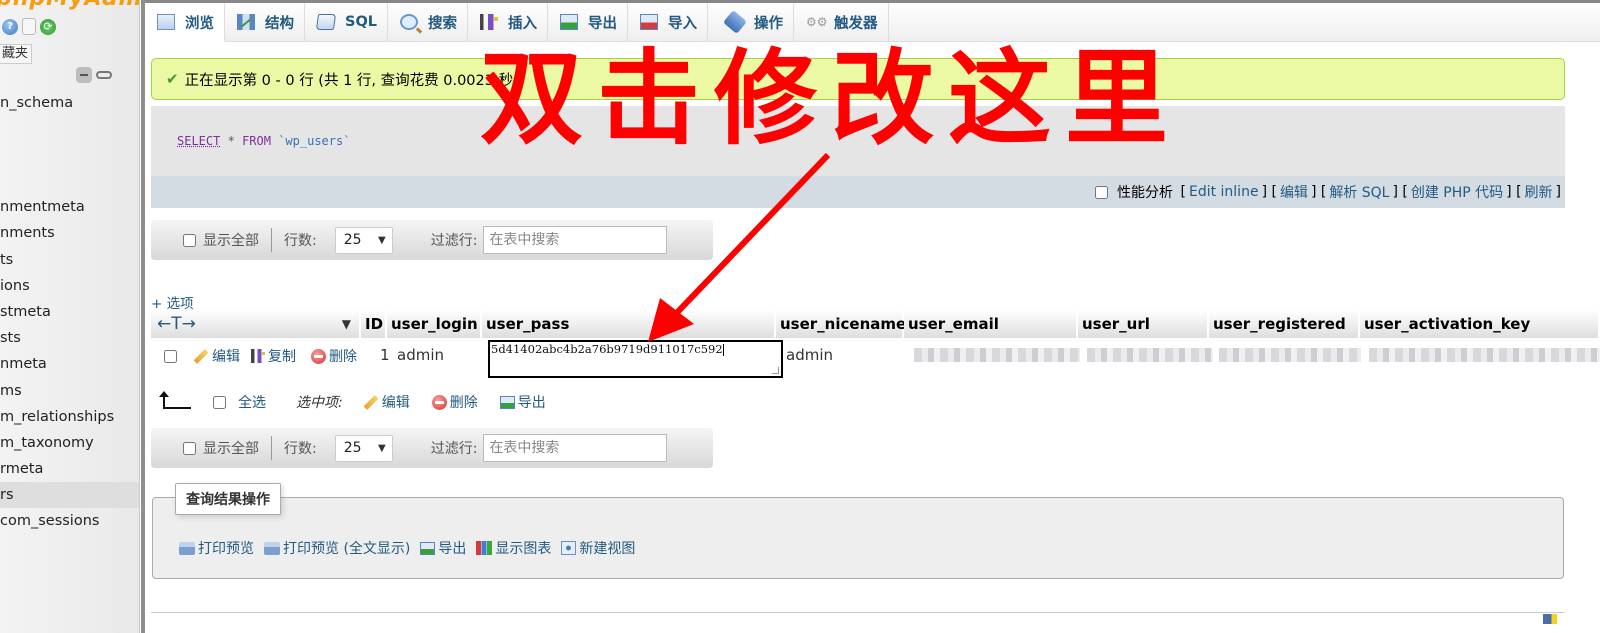  I want to click on bulk-delete-button: 删除, so click(454, 402).